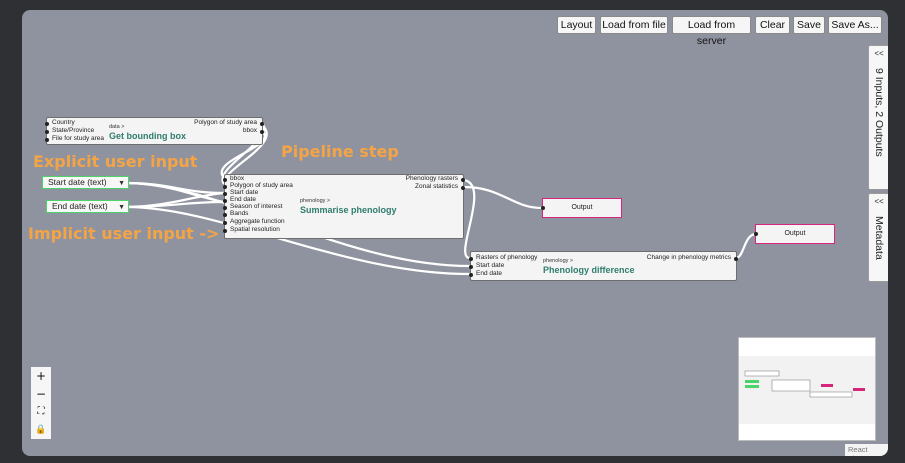 The image size is (905, 463). What do you see at coordinates (41, 376) in the screenshot?
I see `zoom-in-button: +` at bounding box center [41, 376].